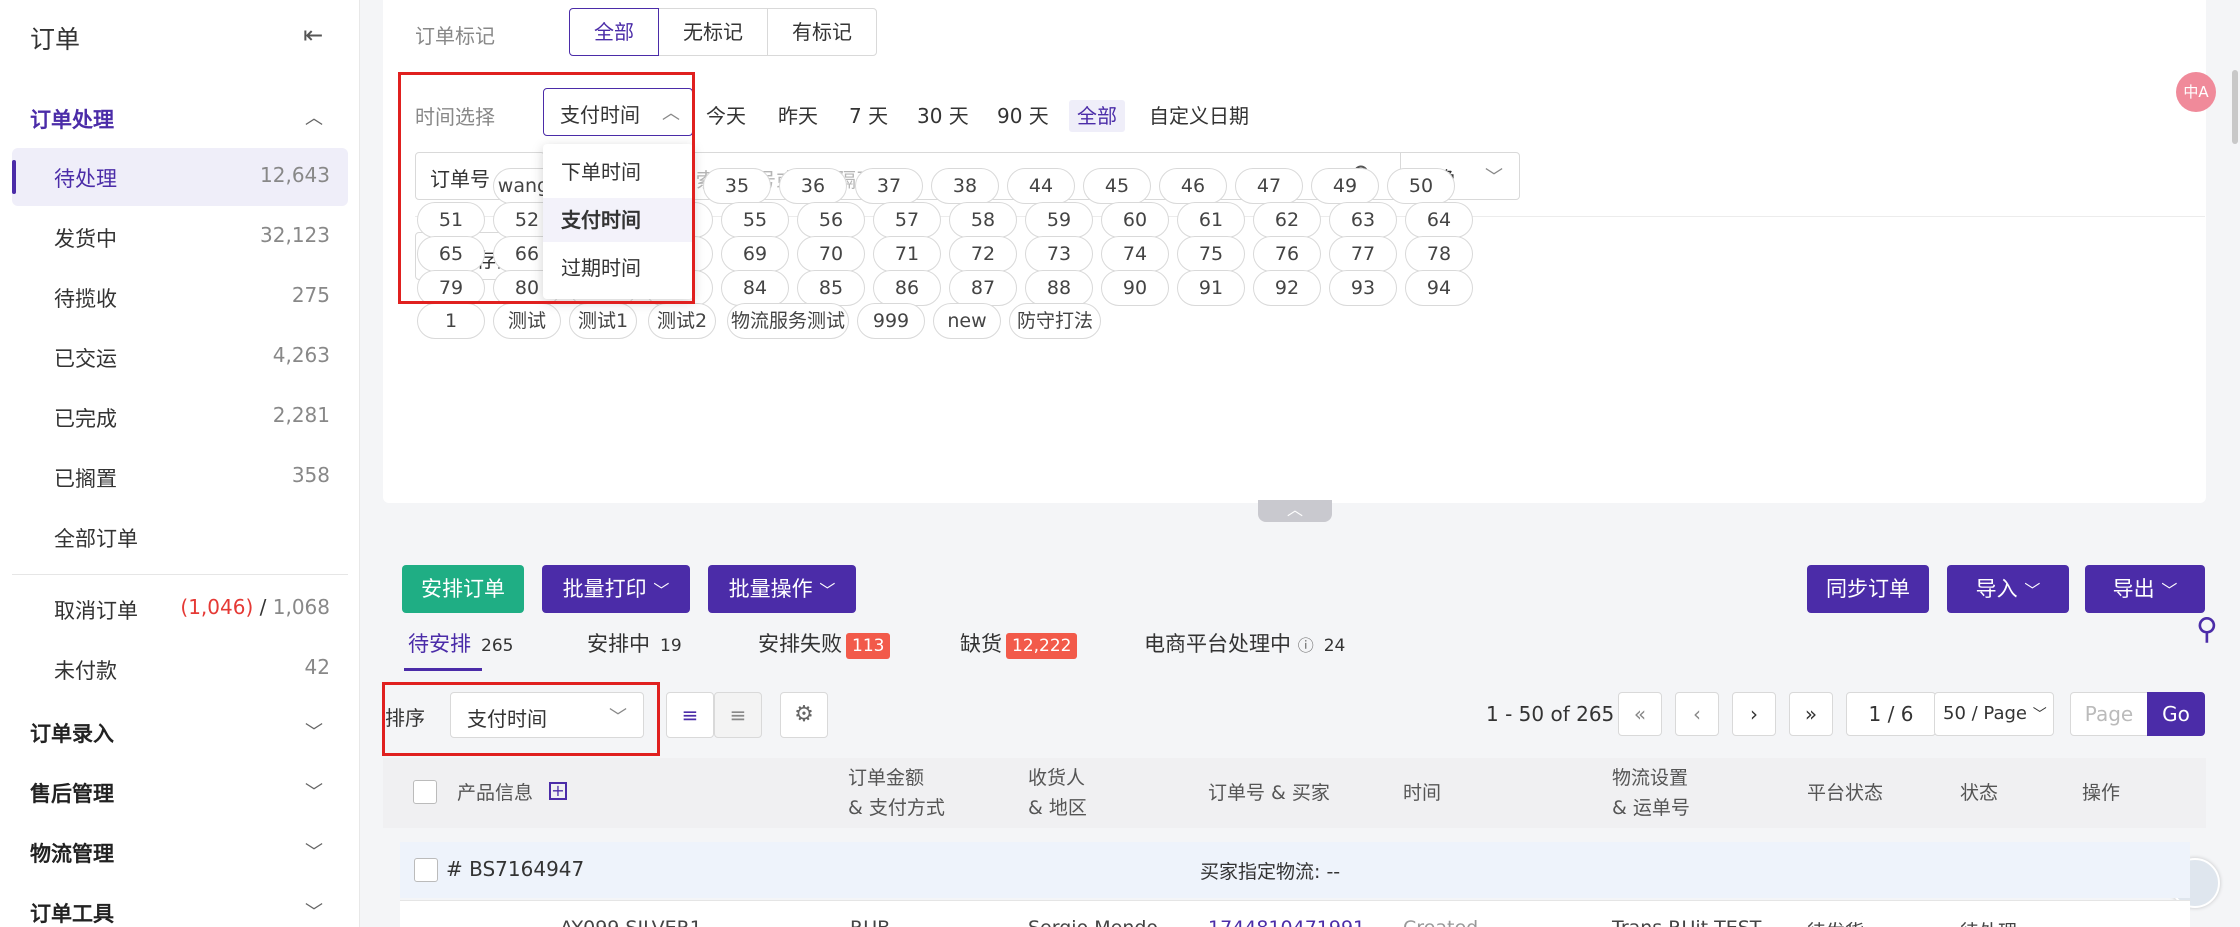 This screenshot has width=2240, height=927. What do you see at coordinates (180, 297) in the screenshot?
I see `sidebar-item-awaiting-pickup: 待揽收 275` at bounding box center [180, 297].